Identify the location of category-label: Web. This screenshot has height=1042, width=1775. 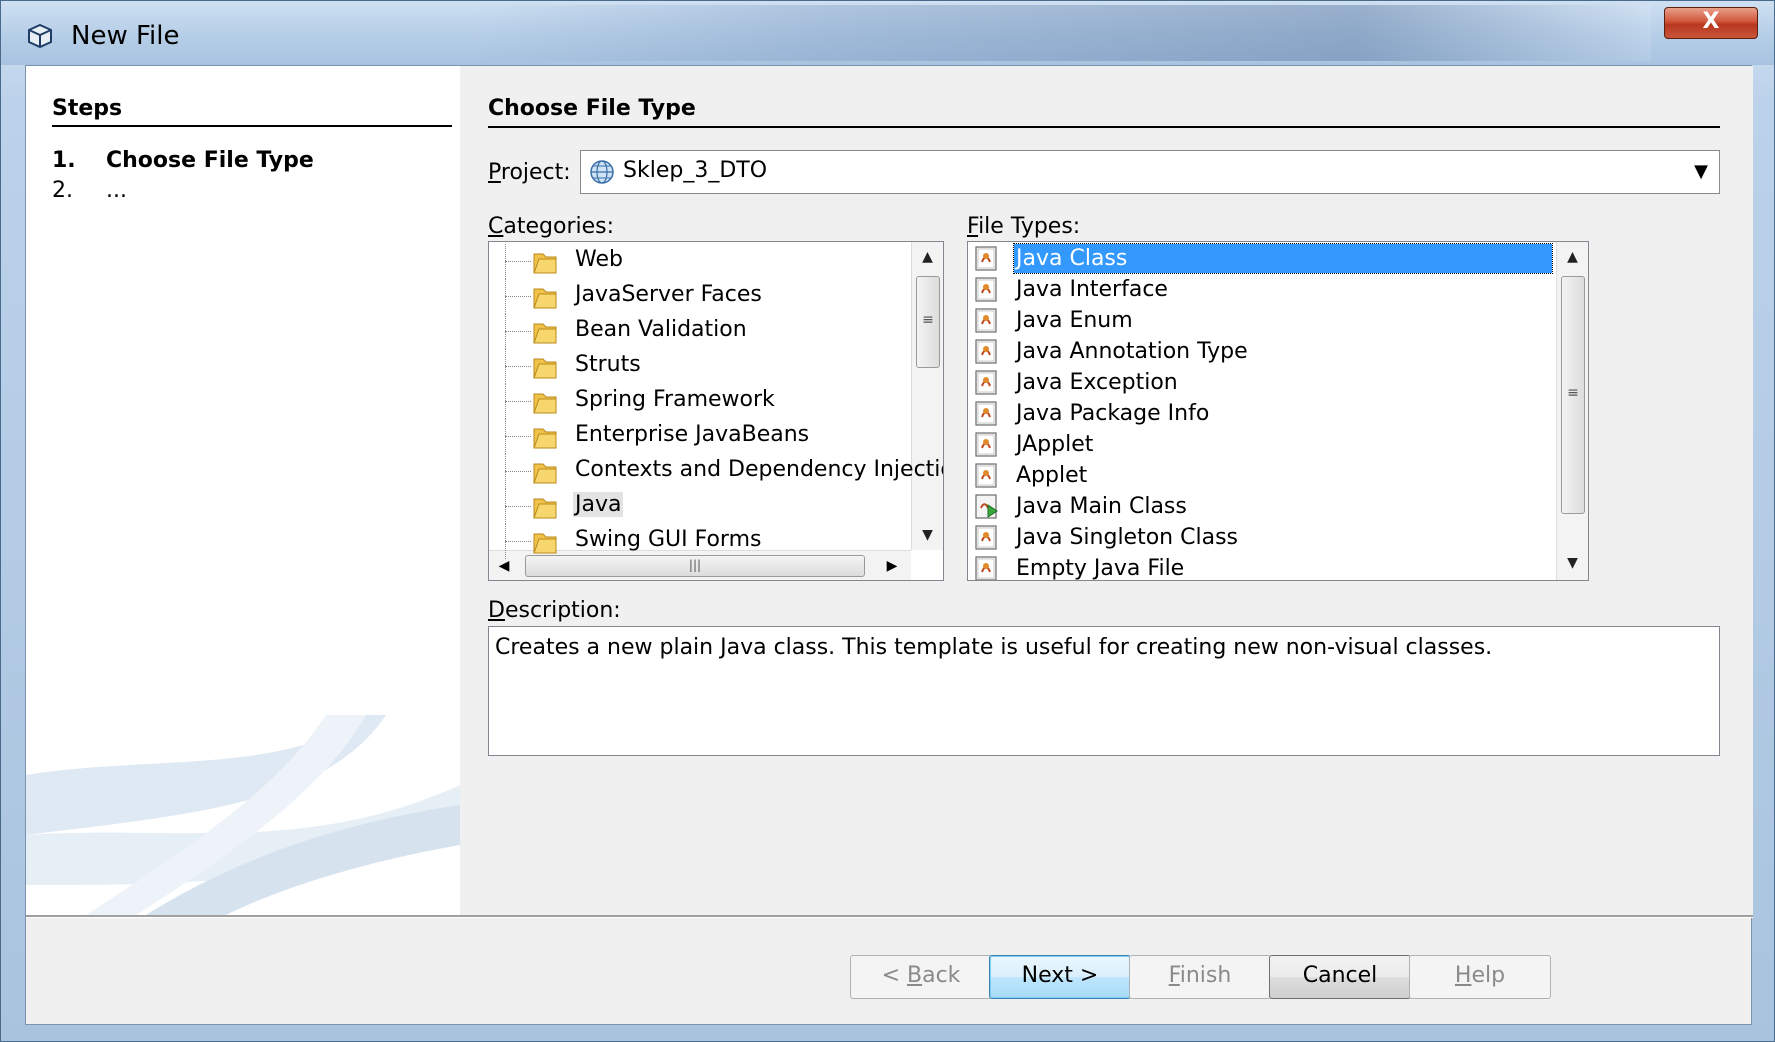
(599, 259).